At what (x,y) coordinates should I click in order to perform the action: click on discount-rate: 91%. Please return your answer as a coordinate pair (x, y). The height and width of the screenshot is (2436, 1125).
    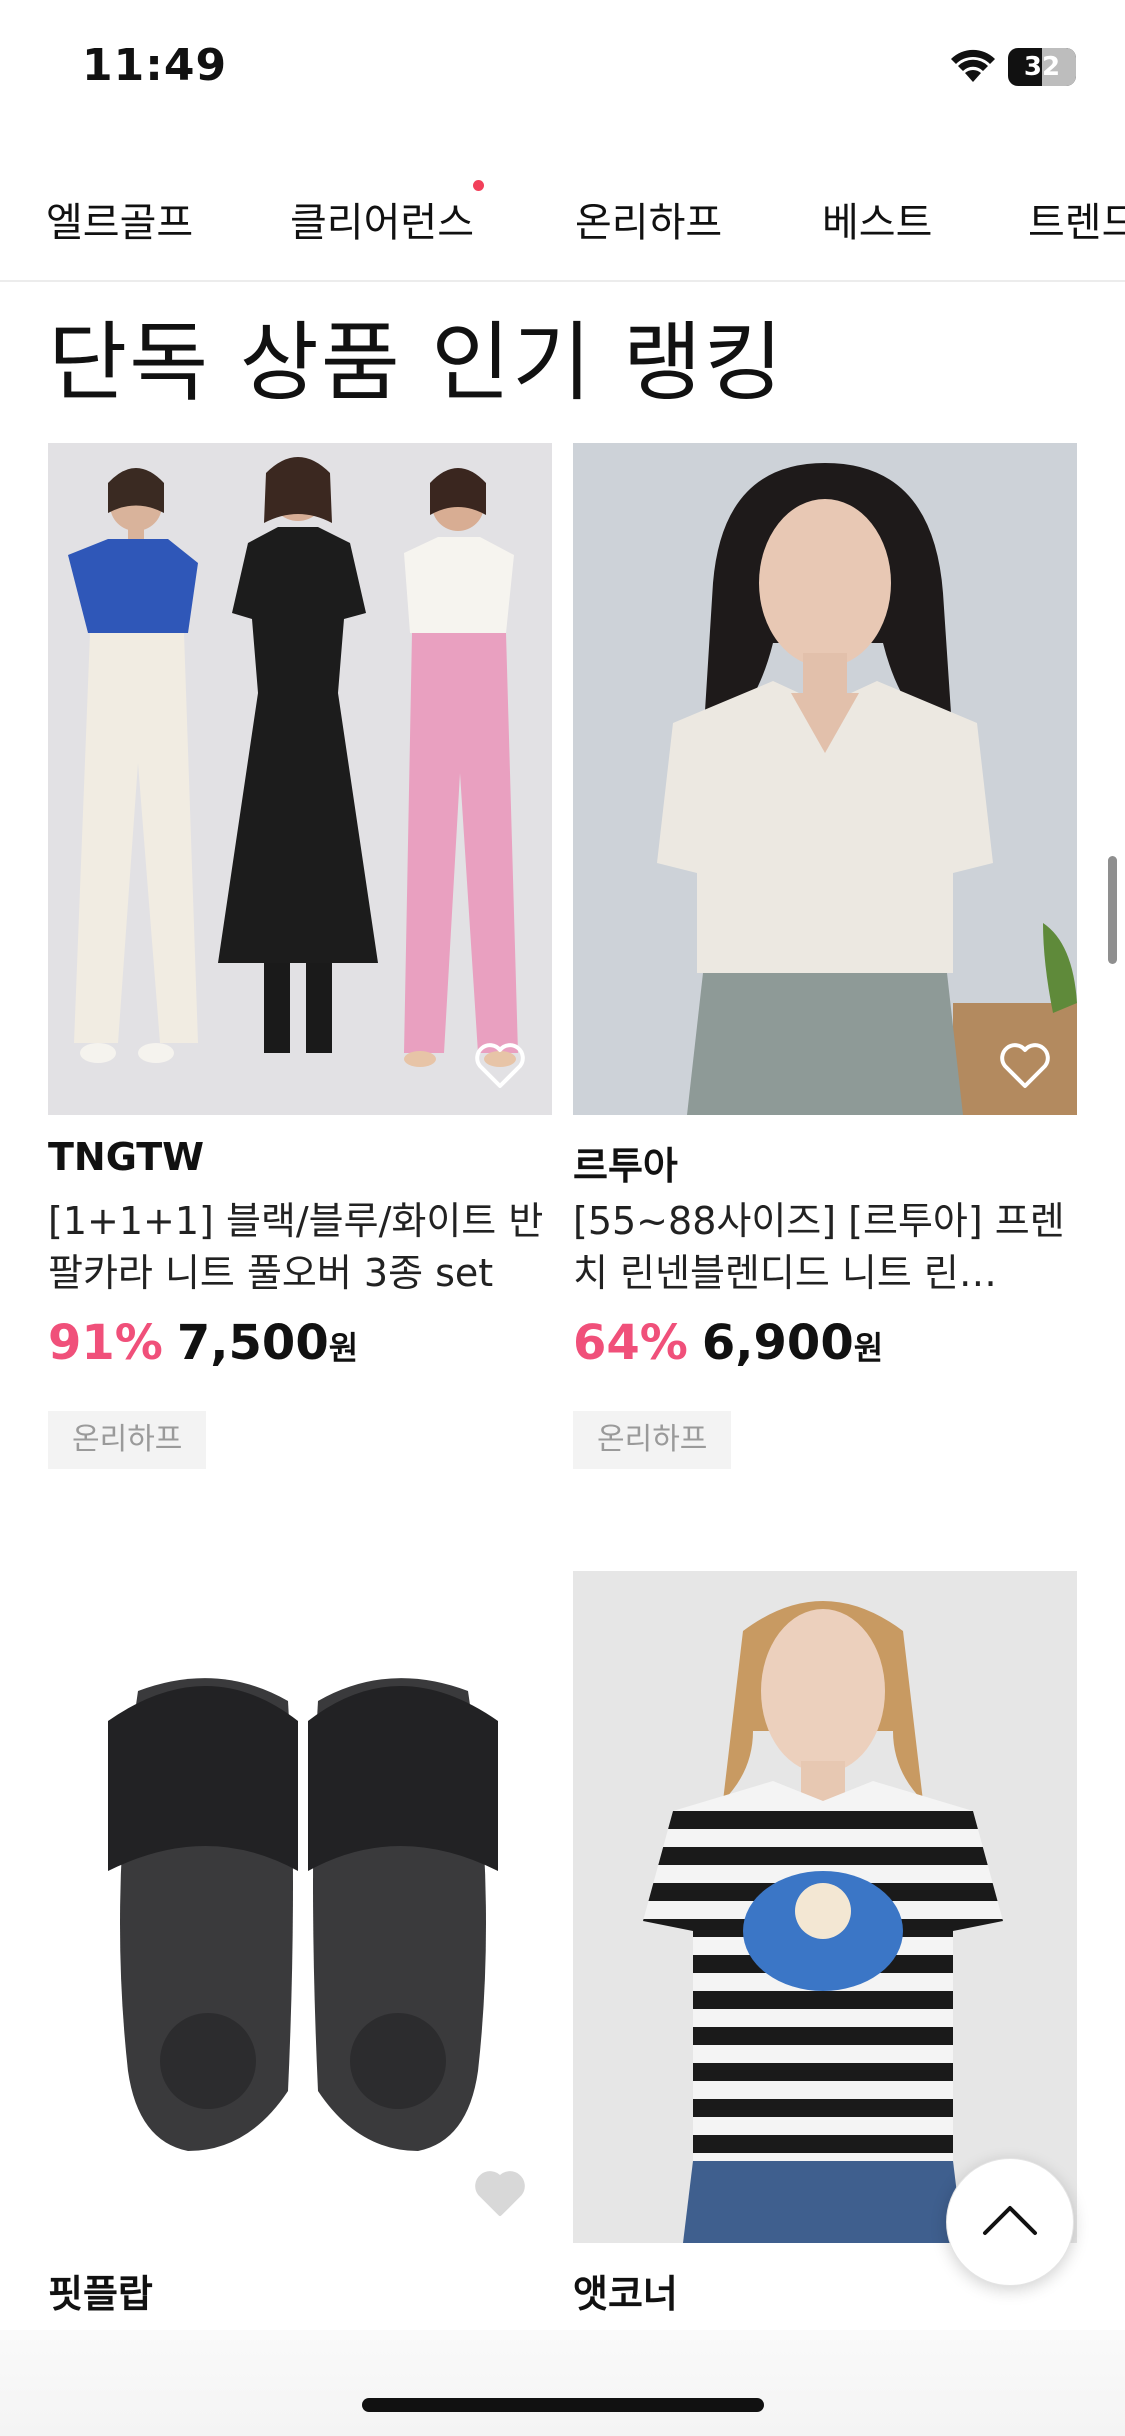
    Looking at the image, I should click on (105, 1343).